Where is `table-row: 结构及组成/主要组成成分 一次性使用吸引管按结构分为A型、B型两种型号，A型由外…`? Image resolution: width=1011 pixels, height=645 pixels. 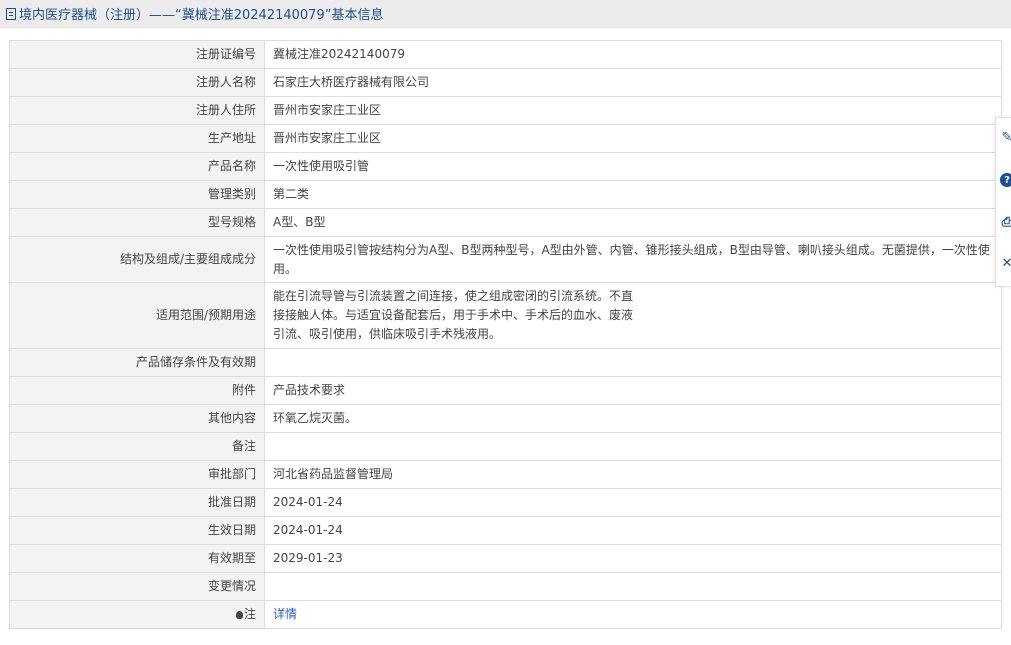
table-row: 结构及组成/主要组成成分 一次性使用吸引管按结构分为A型、B型两种型号，A型由外… is located at coordinates (505, 259).